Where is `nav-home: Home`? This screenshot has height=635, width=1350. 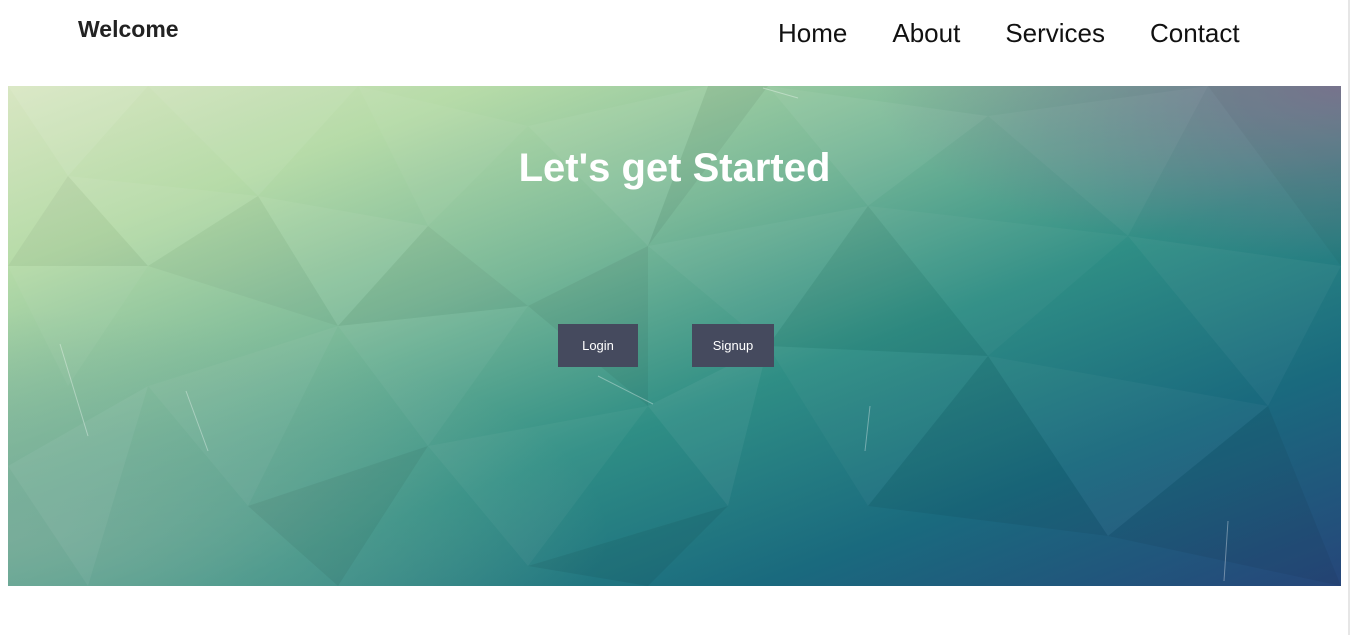 nav-home: Home is located at coordinates (812, 33).